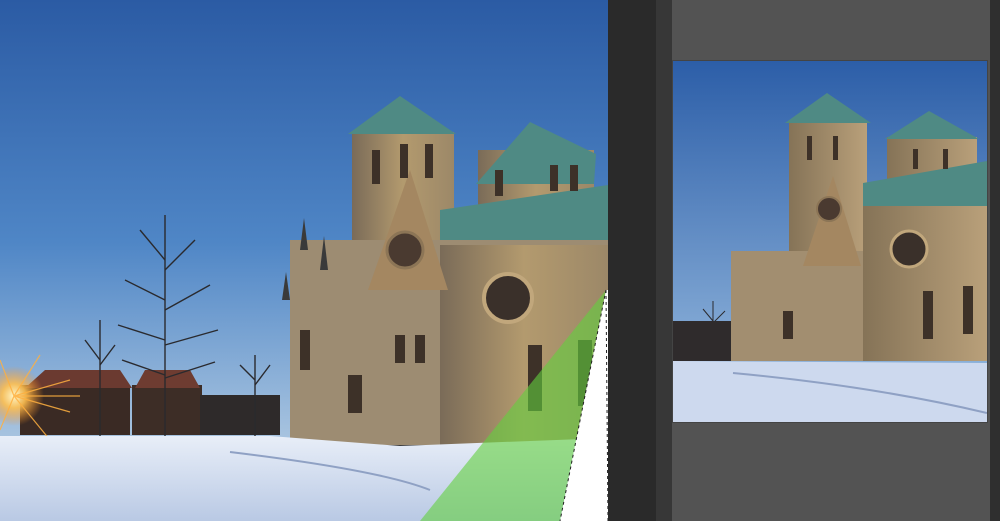 The height and width of the screenshot is (521, 1000). I want to click on panel-divider, so click(632, 260).